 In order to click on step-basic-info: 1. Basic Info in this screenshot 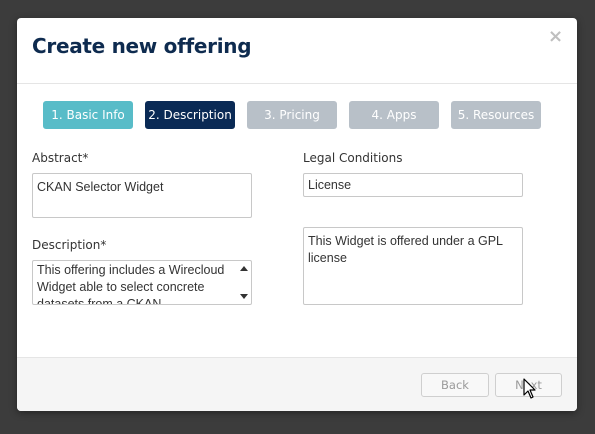, I will do `click(88, 115)`.